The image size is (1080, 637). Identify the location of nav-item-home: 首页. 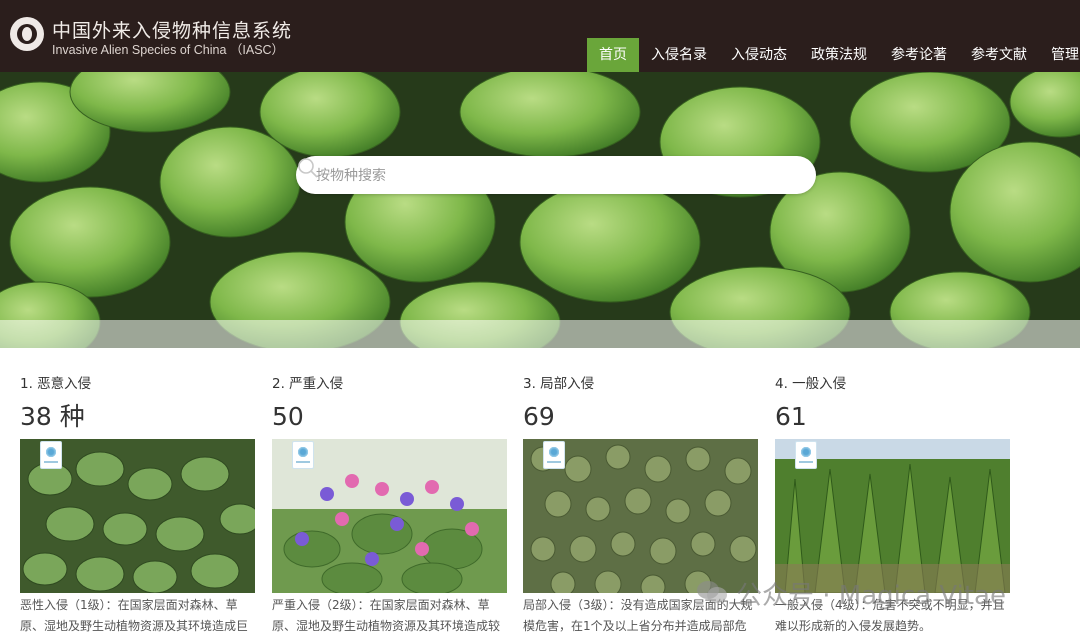
(613, 55).